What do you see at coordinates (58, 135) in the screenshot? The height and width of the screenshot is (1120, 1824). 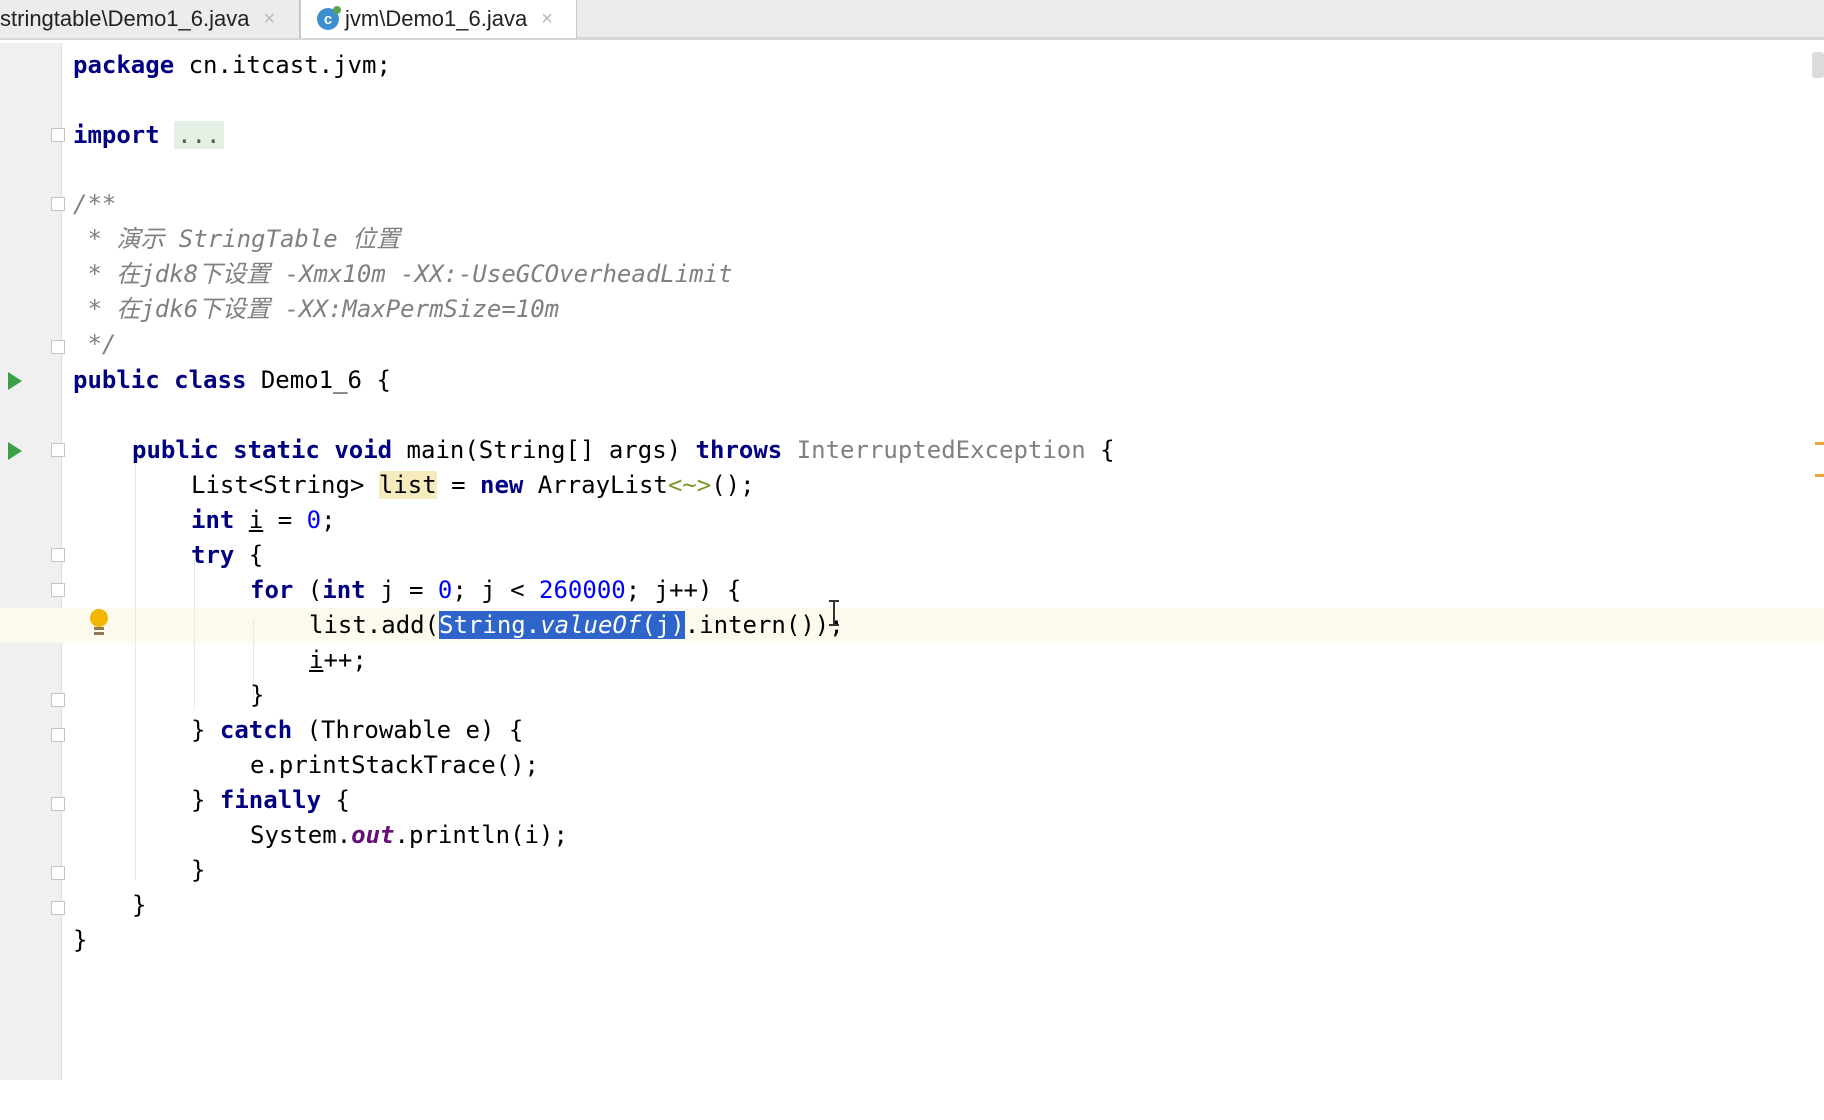 I see `fold-import-icon` at bounding box center [58, 135].